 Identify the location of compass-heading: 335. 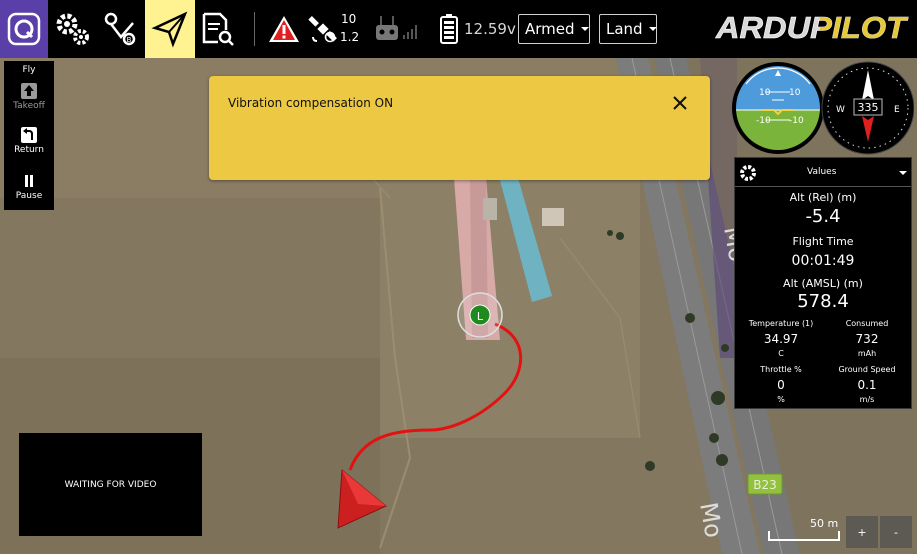
(868, 107).